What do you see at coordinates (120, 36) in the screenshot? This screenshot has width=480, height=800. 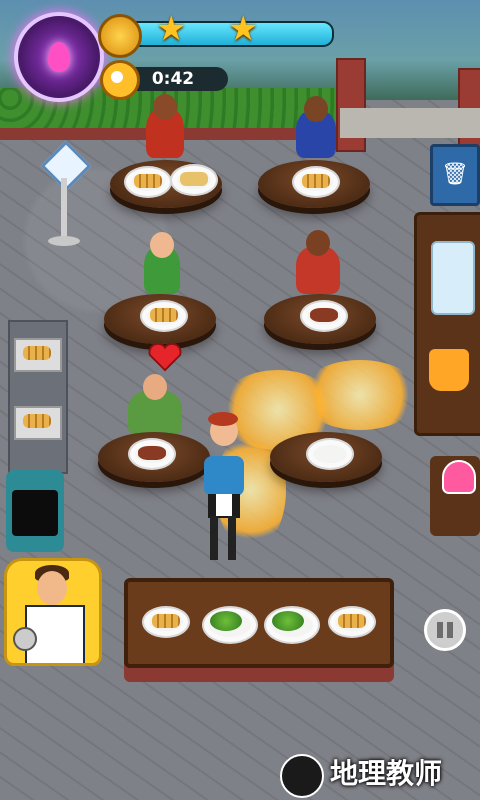 I see `coin-icon` at bounding box center [120, 36].